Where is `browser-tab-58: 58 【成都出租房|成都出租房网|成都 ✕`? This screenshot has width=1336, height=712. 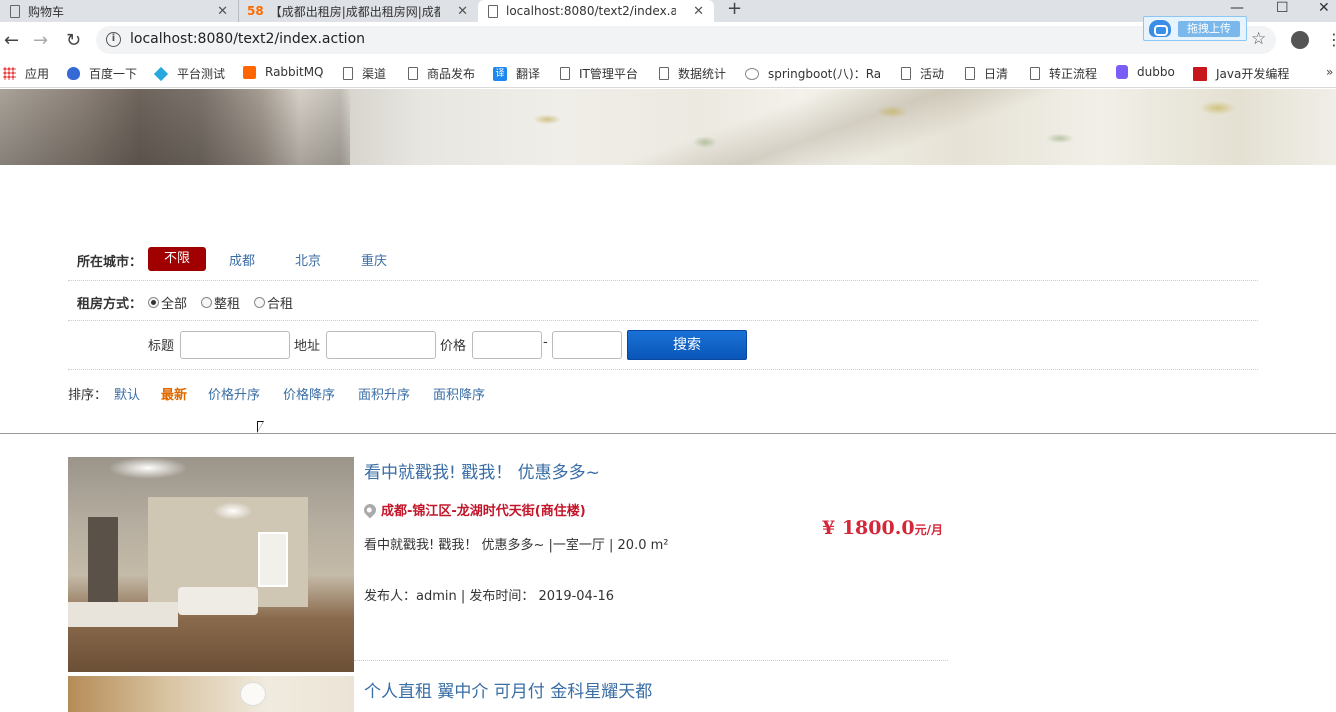 browser-tab-58: 58 【成都出租房|成都出租房网|成都 ✕ is located at coordinates (358, 11).